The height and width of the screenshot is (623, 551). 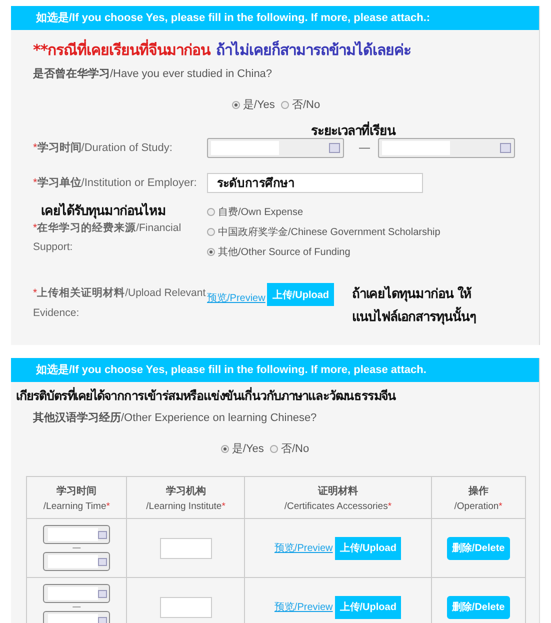 What do you see at coordinates (476, 506) in the screenshot?
I see `column-header: /Operation` at bounding box center [476, 506].